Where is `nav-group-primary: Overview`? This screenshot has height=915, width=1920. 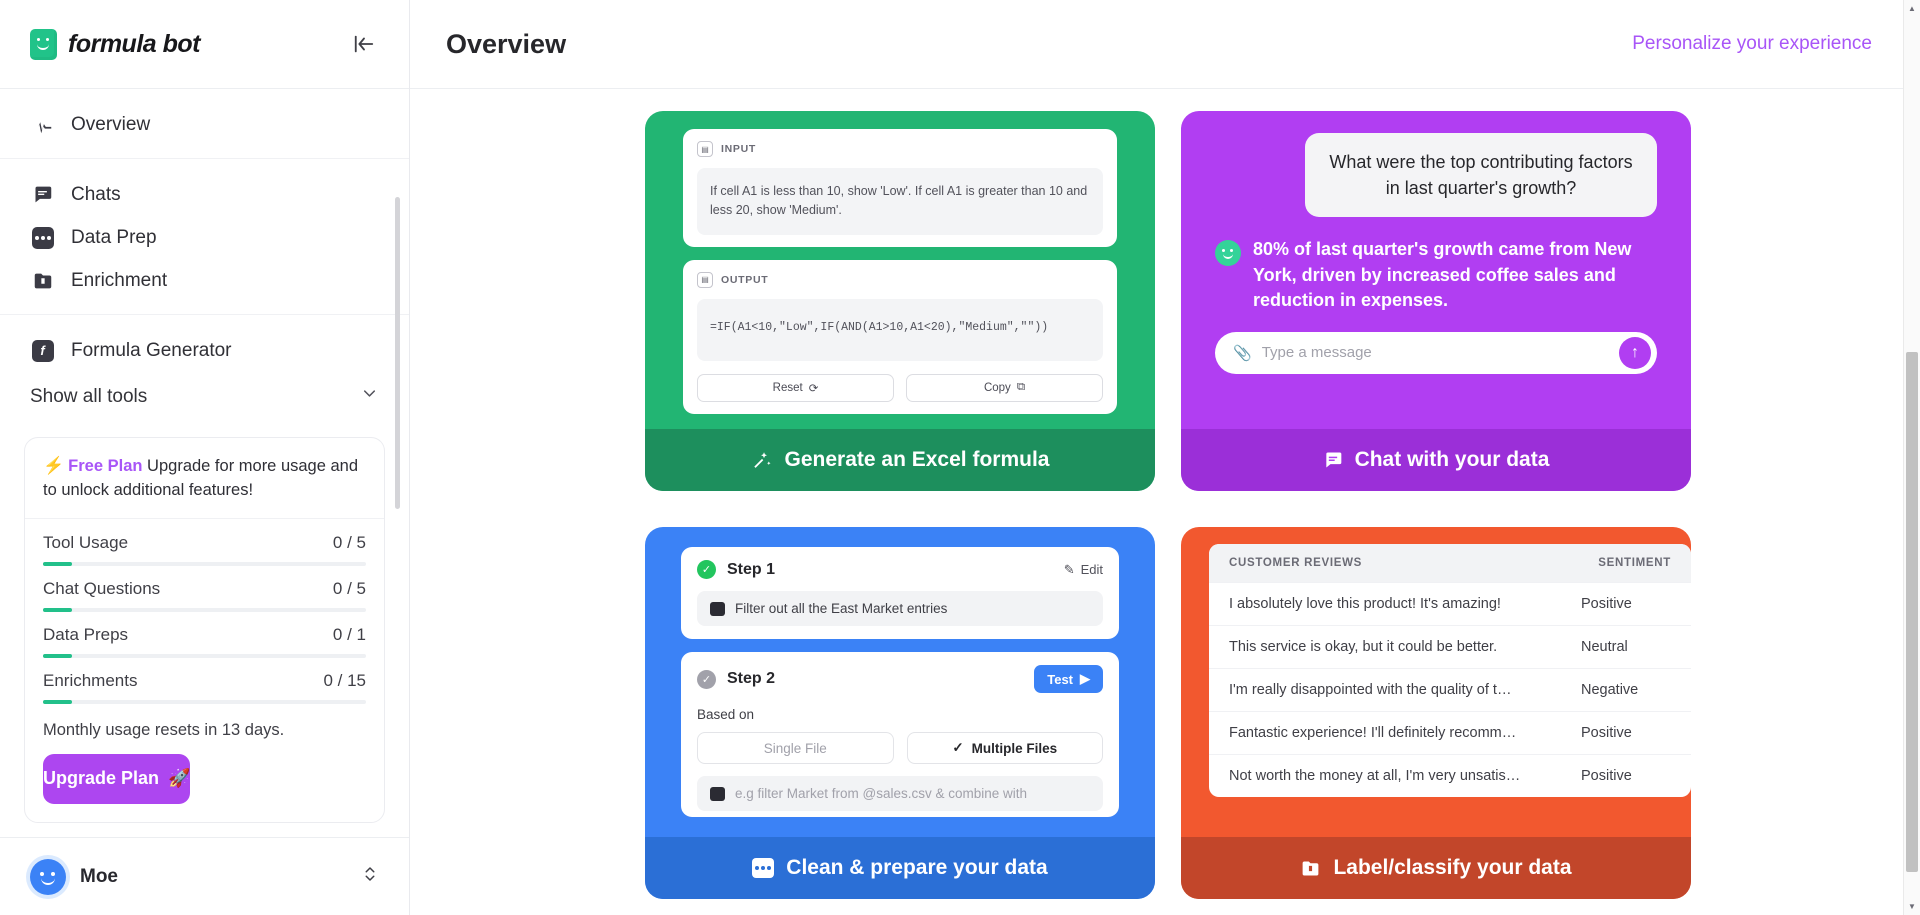
nav-group-primary: Overview is located at coordinates (204, 124).